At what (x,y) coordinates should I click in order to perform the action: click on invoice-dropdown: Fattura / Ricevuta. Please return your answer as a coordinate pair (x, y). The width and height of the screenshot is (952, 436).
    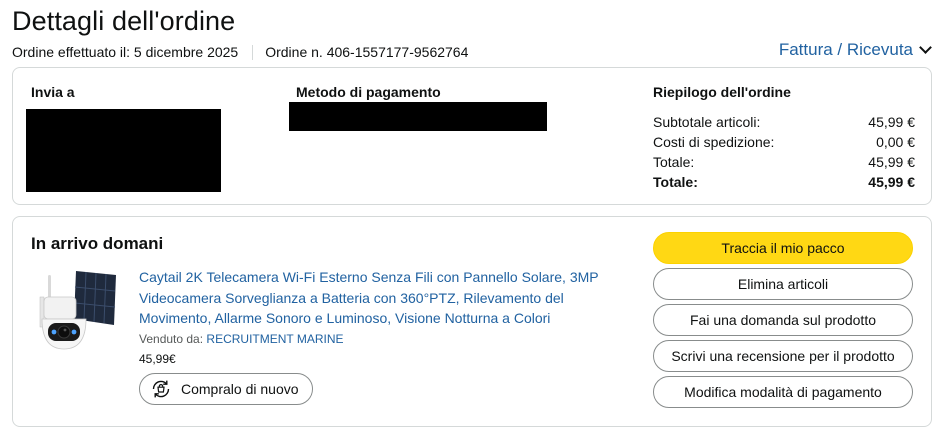
    Looking at the image, I should click on (855, 50).